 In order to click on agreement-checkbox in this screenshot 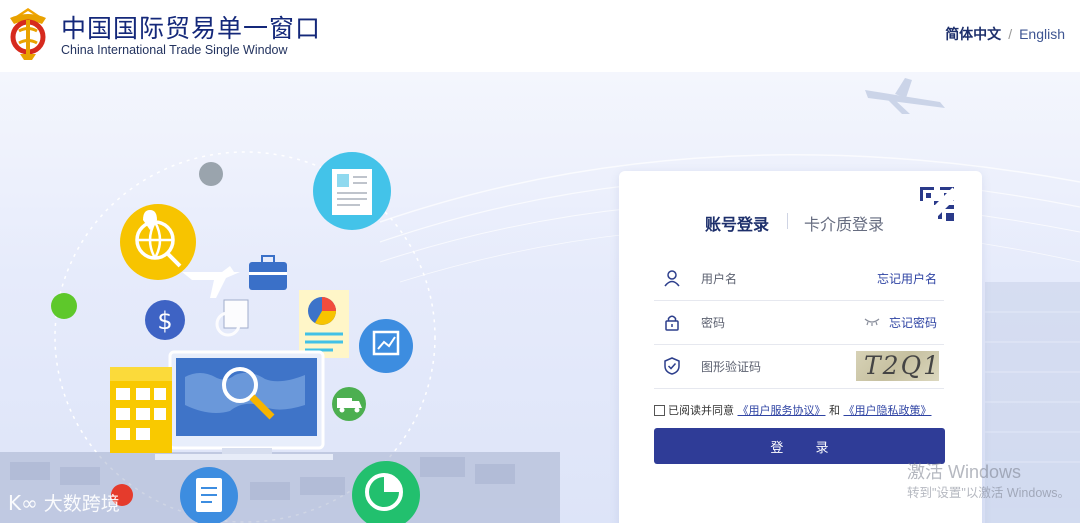, I will do `click(659, 410)`.